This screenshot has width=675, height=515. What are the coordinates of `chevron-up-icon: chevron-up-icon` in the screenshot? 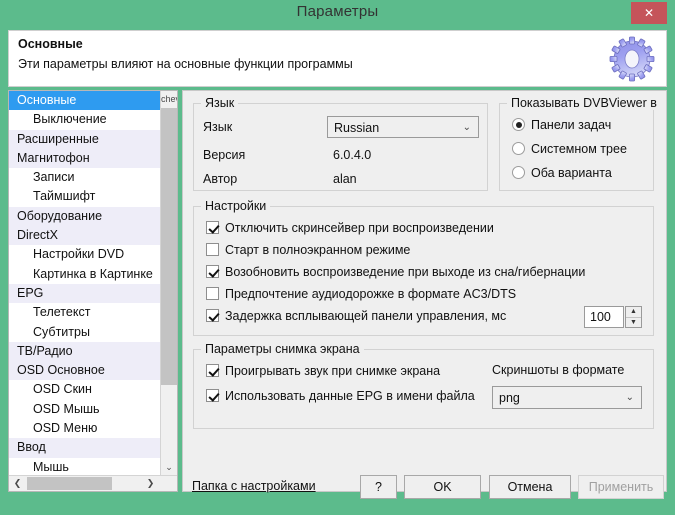 It's located at (169, 114).